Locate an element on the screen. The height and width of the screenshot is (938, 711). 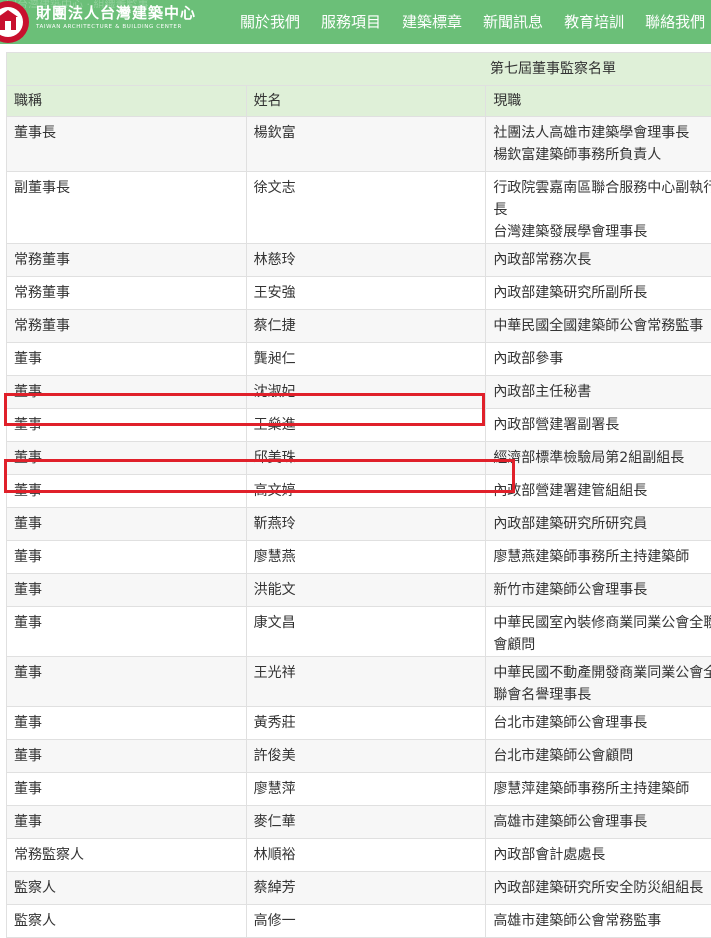
member-name-cell: 廖慧燕 is located at coordinates (366, 557).